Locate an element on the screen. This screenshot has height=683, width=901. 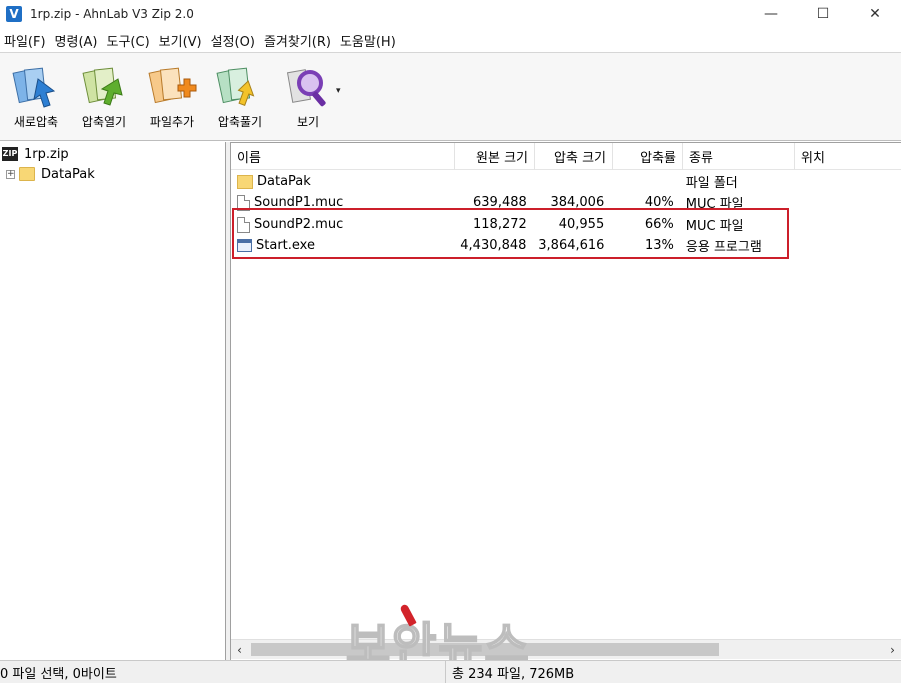
extract-icon is located at coordinates (235, 86).